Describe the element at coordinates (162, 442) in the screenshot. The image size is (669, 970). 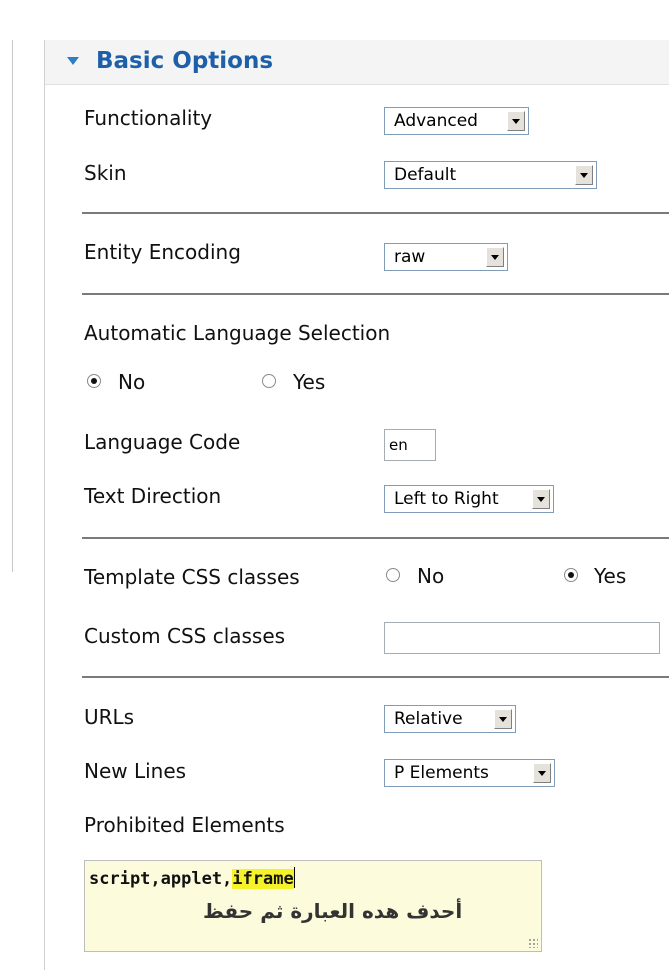
I see `language-code-label: Language Code` at that location.